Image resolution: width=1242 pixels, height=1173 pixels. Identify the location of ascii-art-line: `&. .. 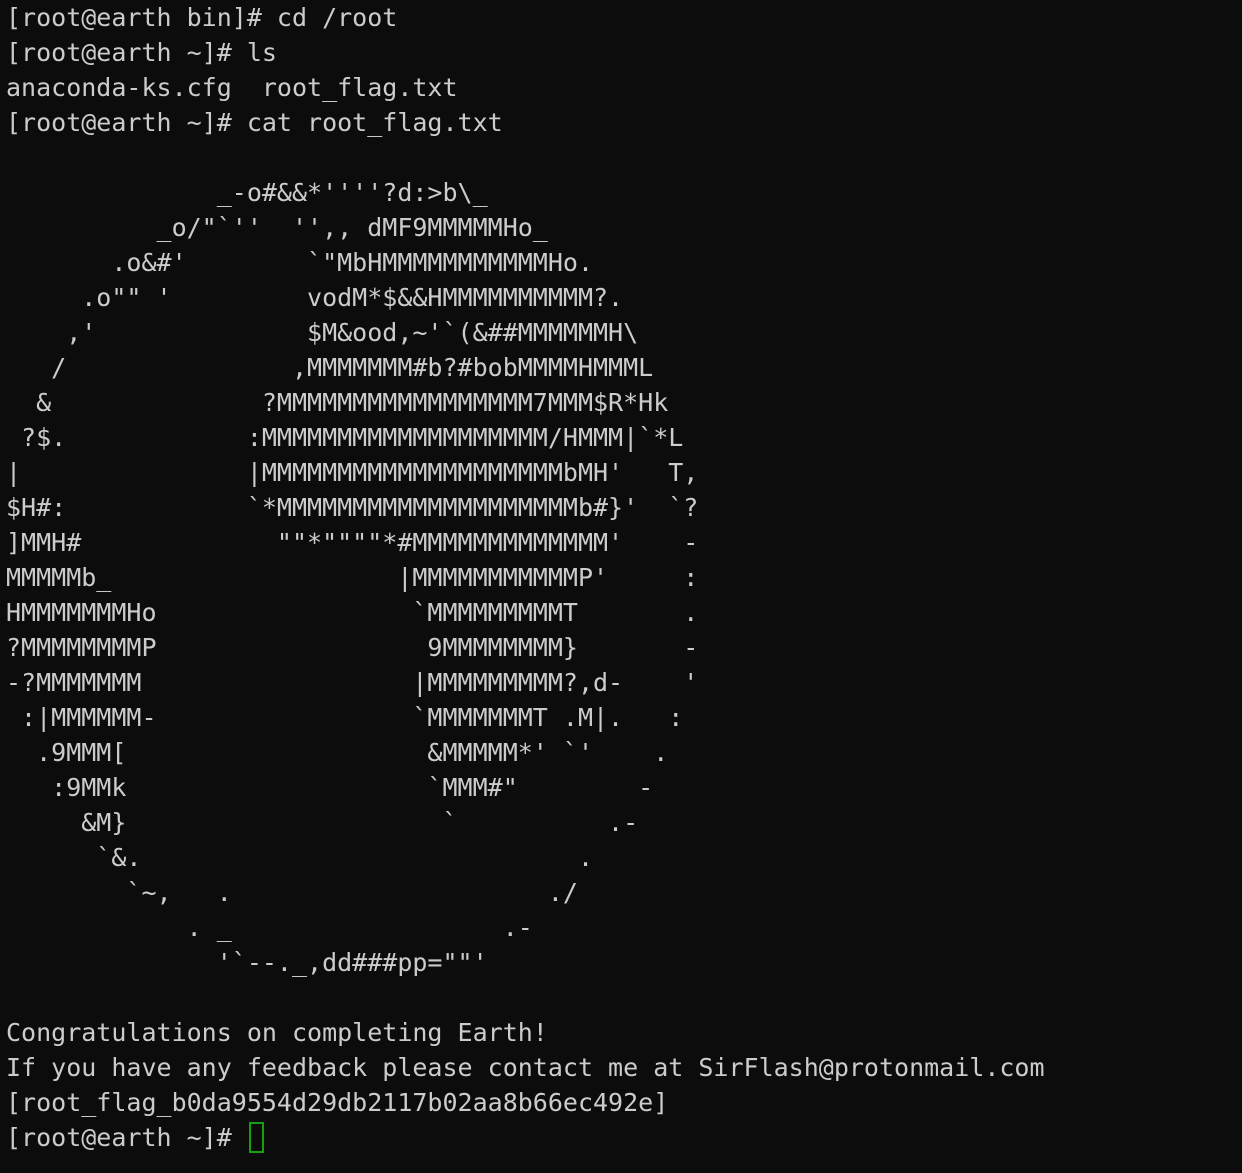
(299, 857).